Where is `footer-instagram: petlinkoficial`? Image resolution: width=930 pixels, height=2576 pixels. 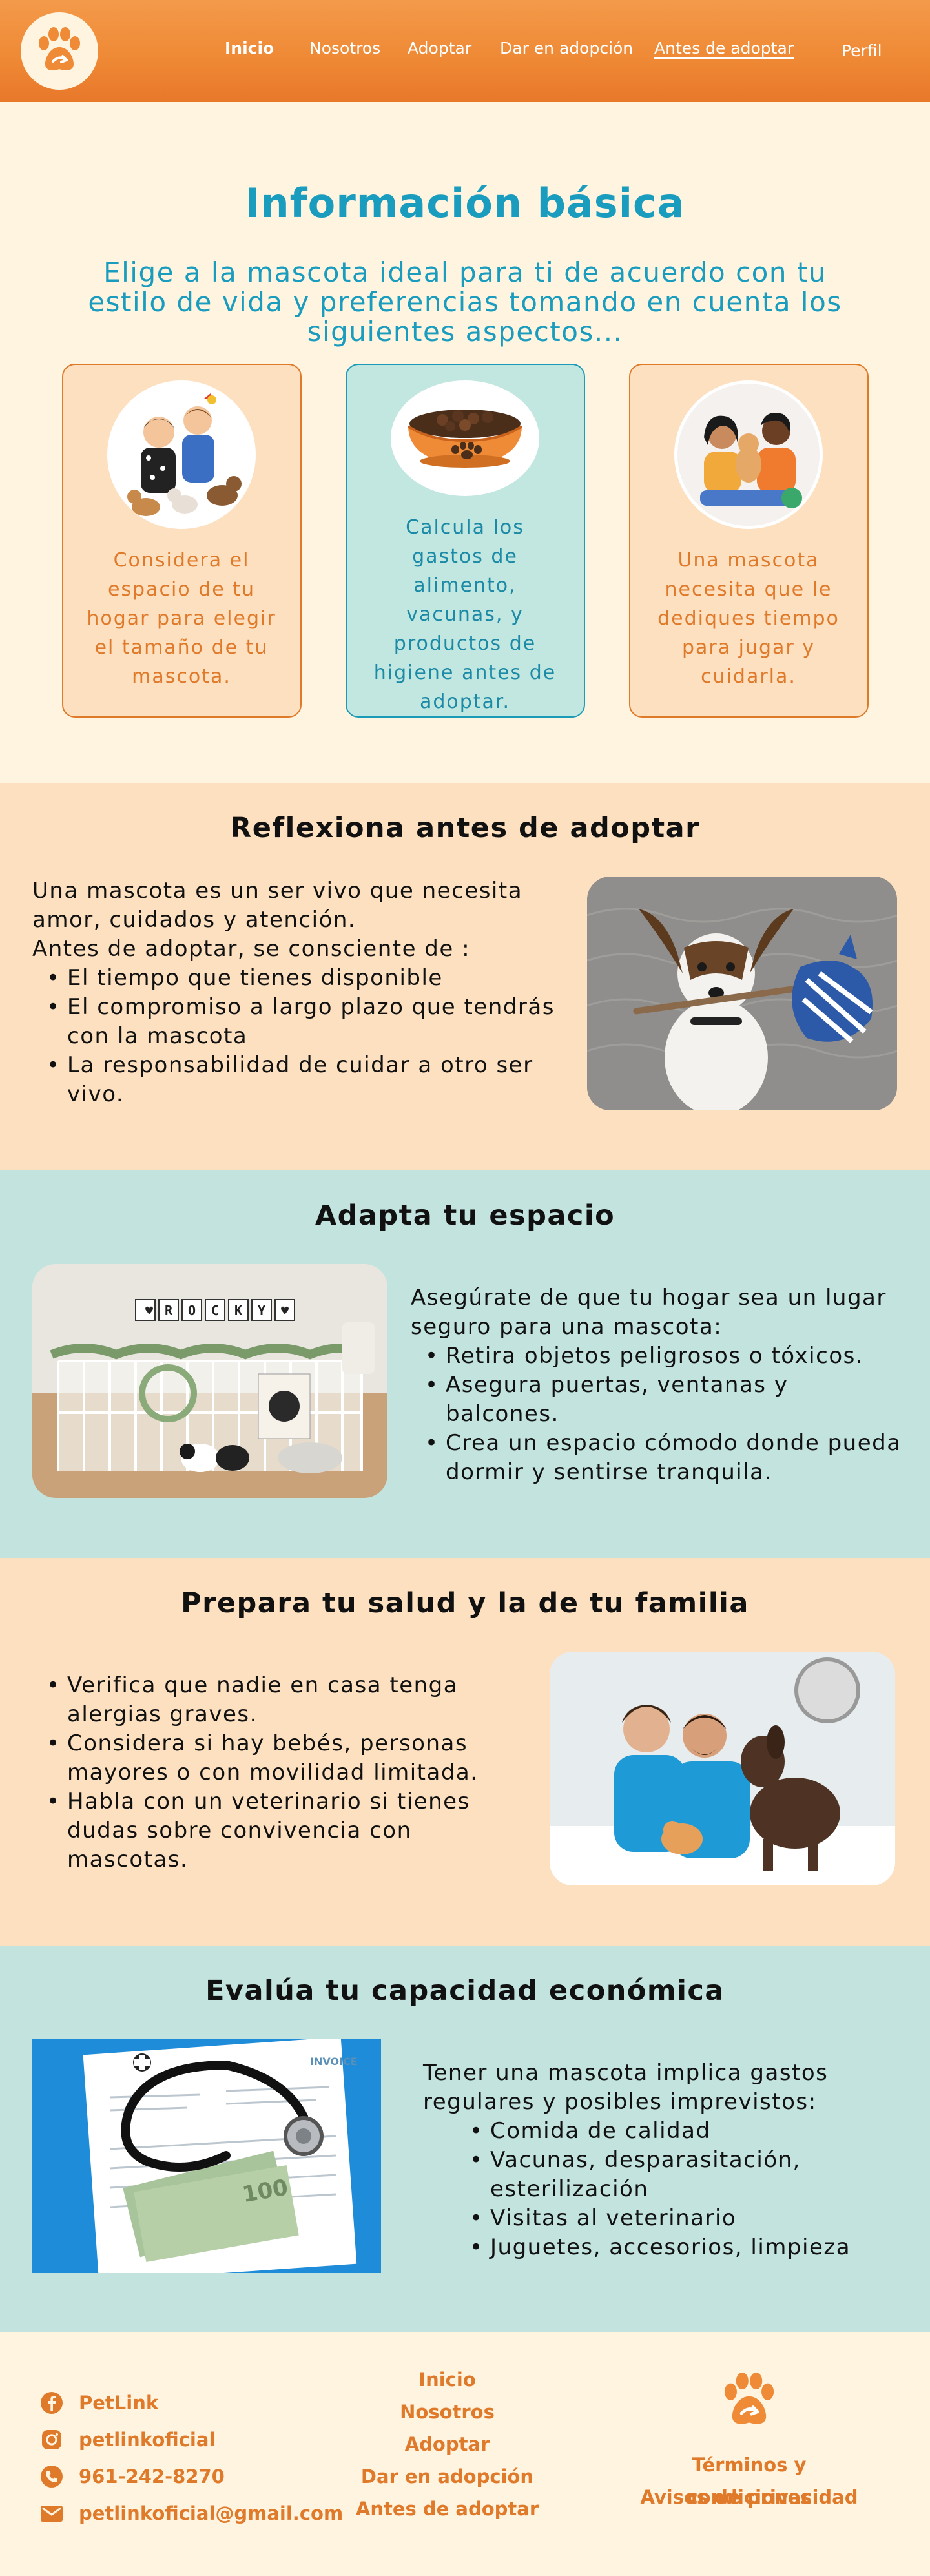 footer-instagram: petlinkoficial is located at coordinates (191, 2439).